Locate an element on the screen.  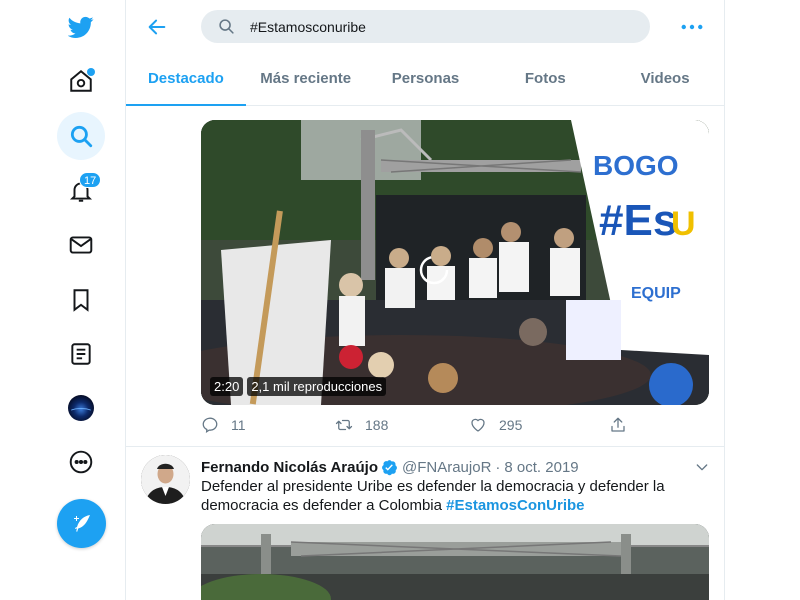
svg-text: BOGO is located at coordinates (636, 165).